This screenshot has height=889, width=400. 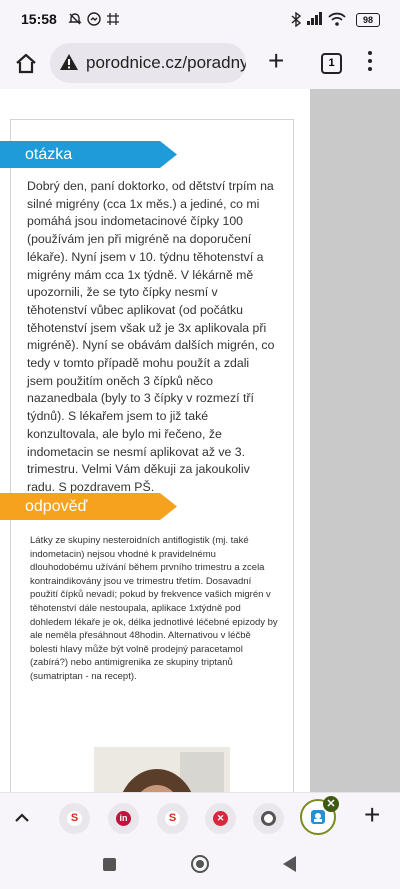 I want to click on tab-linkedin: in, so click(x=123, y=818).